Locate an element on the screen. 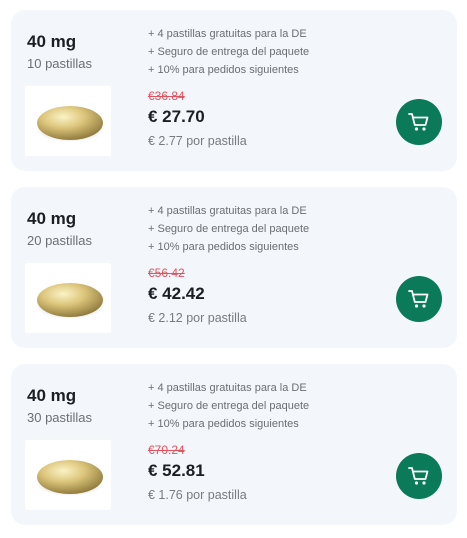 The image size is (467, 538). product-count: 20 pastillas is located at coordinates (60, 240).